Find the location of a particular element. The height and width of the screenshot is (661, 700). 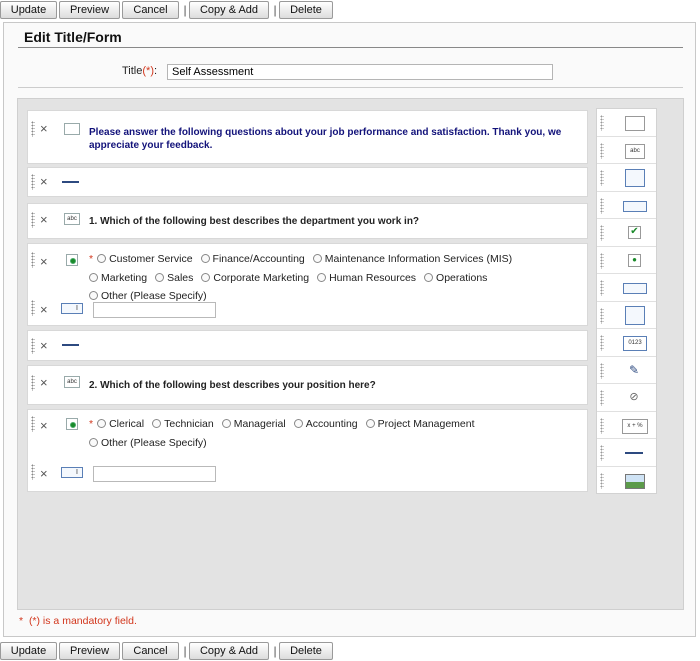

notes-edit-icon: ✎ is located at coordinates (634, 369).